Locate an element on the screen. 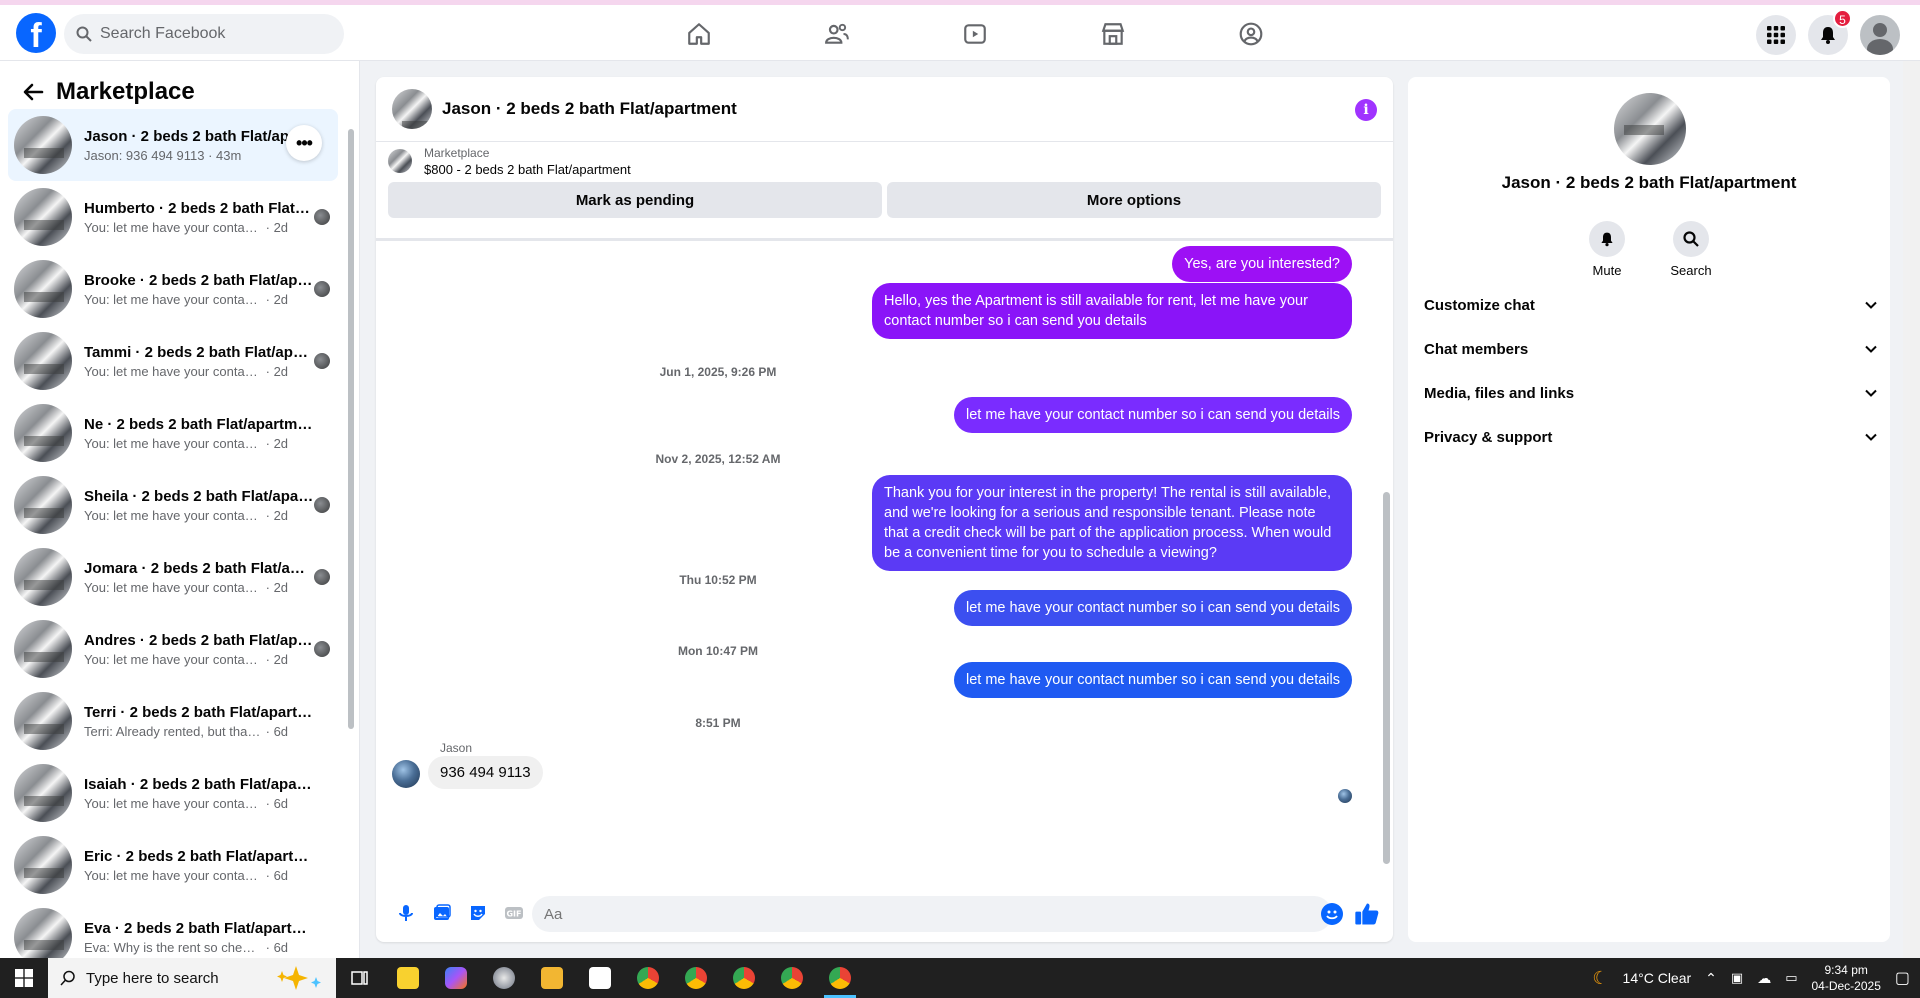 This screenshot has height=998, width=1920. mark-as-pending-button: Mark as pending is located at coordinates (635, 200).